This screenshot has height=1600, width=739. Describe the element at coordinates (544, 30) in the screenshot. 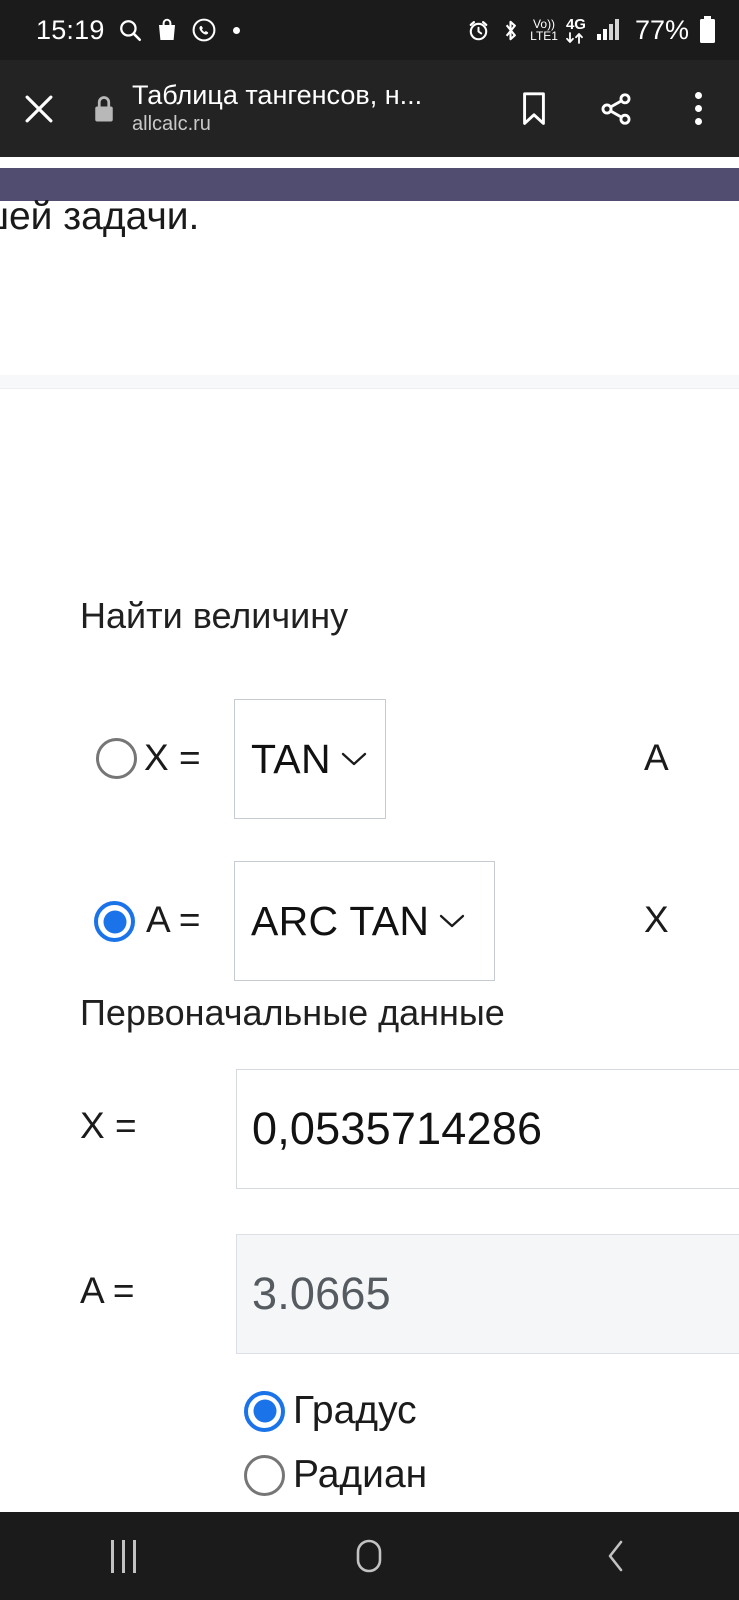

I see `volte-icon: Vo)) LTE1` at that location.